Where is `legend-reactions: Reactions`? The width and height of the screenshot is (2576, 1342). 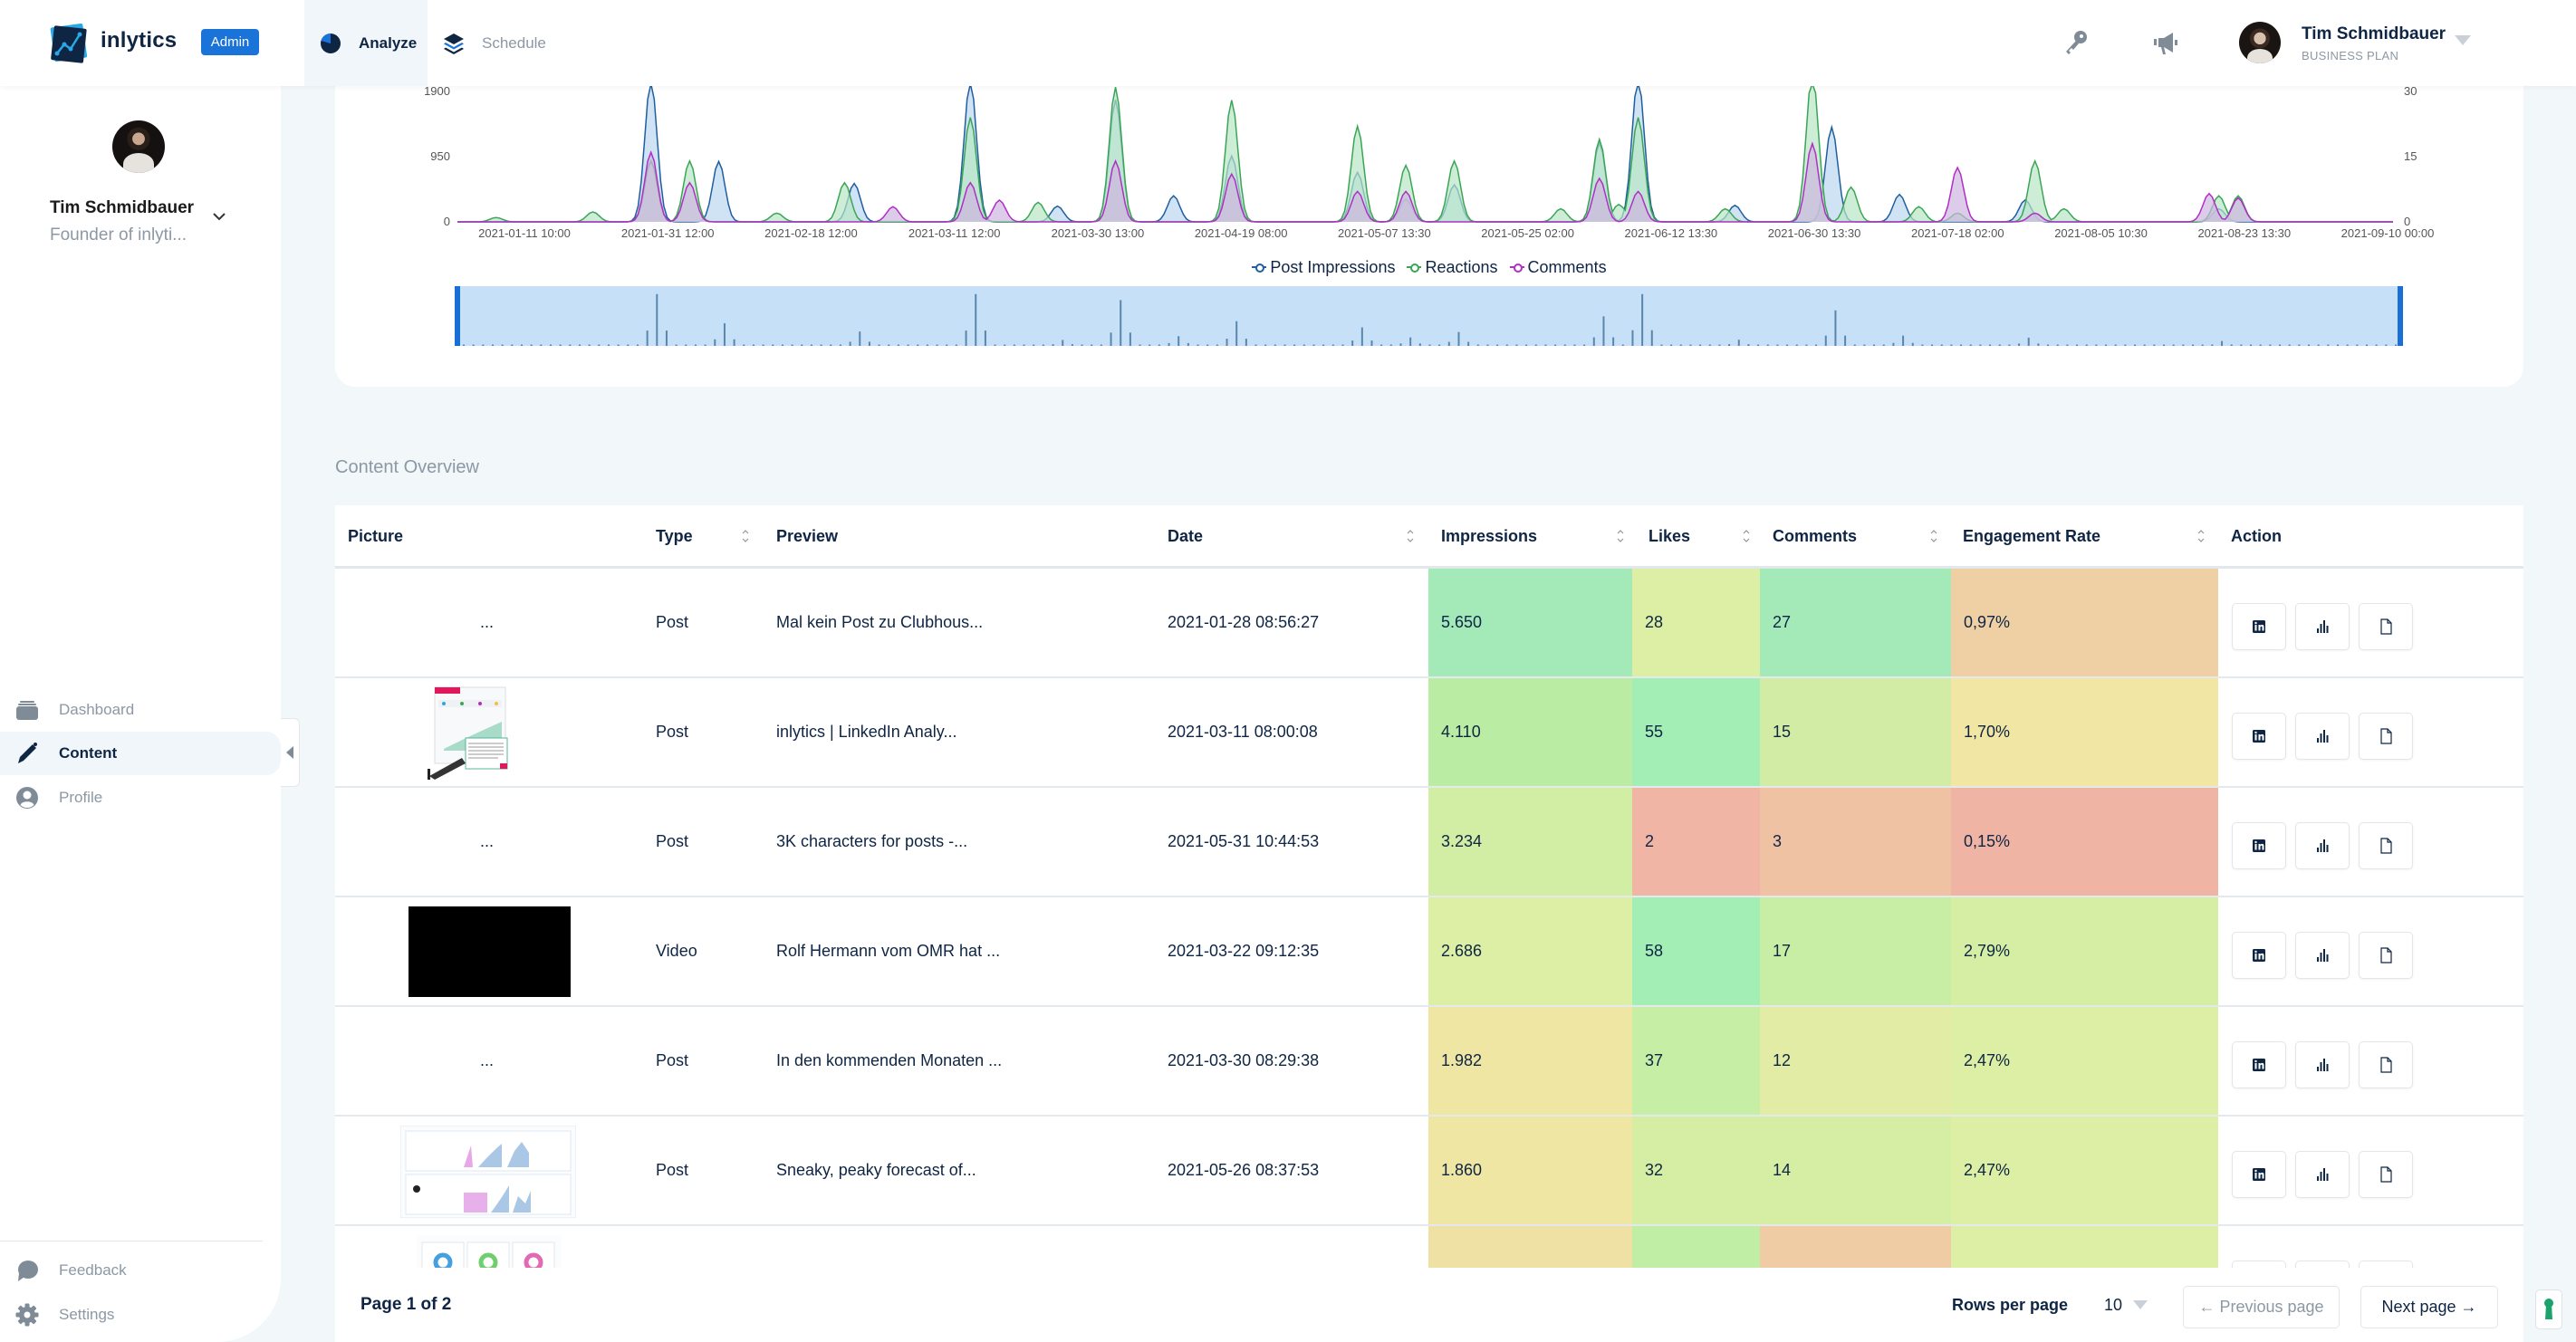
legend-reactions: Reactions is located at coordinates (1452, 267).